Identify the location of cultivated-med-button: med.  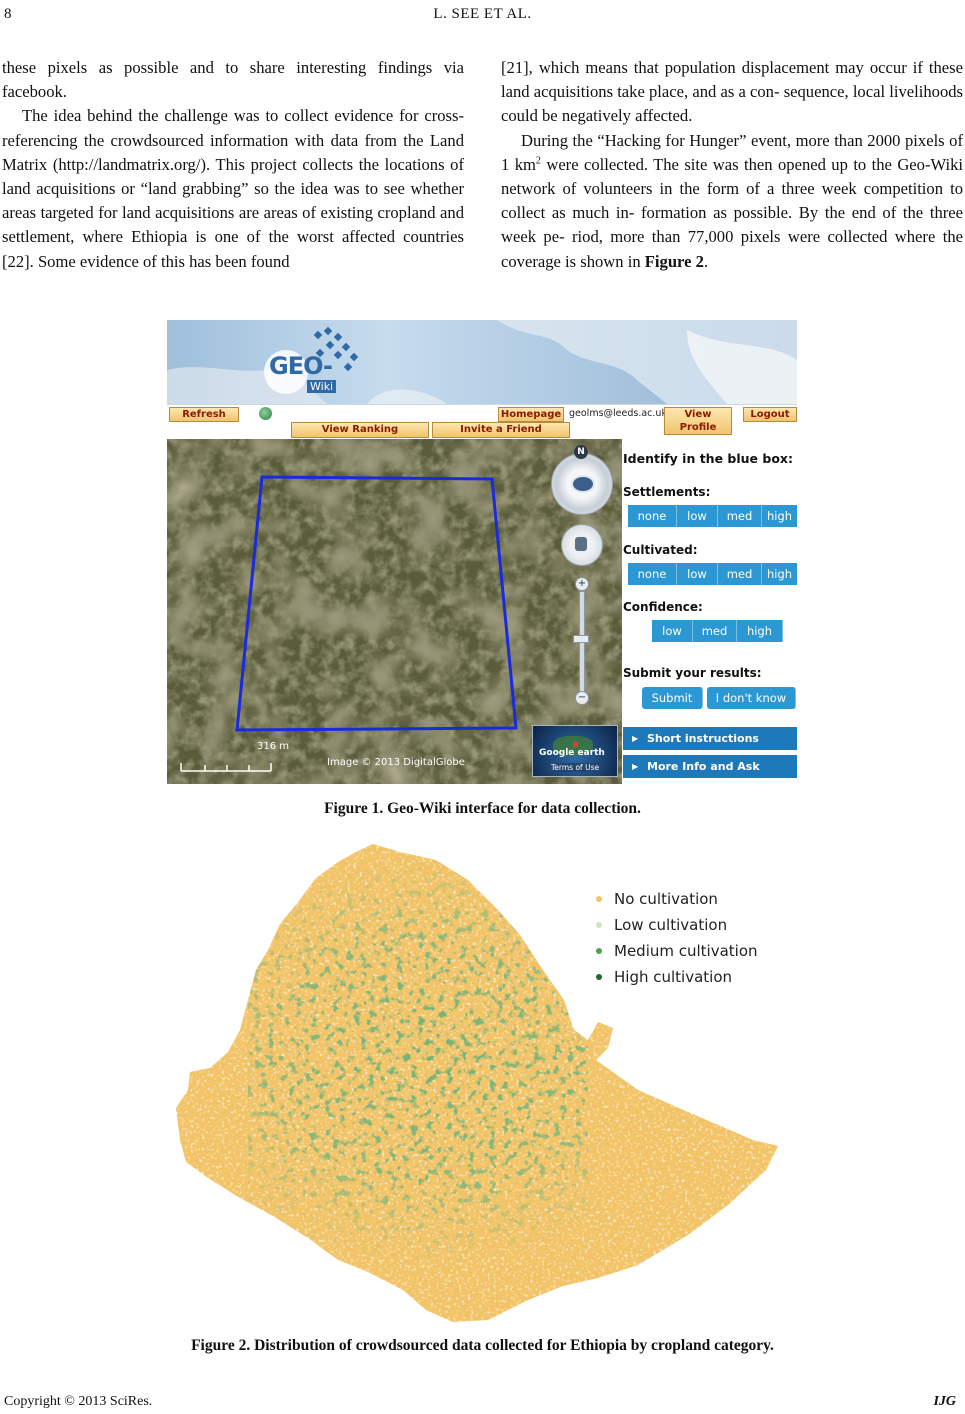
(740, 574).